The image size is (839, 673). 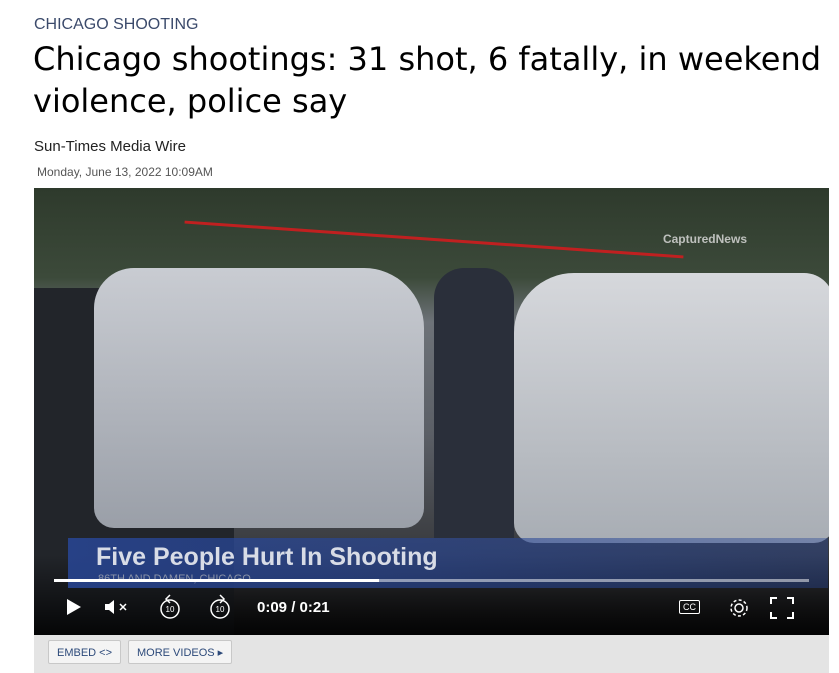 I want to click on gear-icon, so click(x=739, y=608).